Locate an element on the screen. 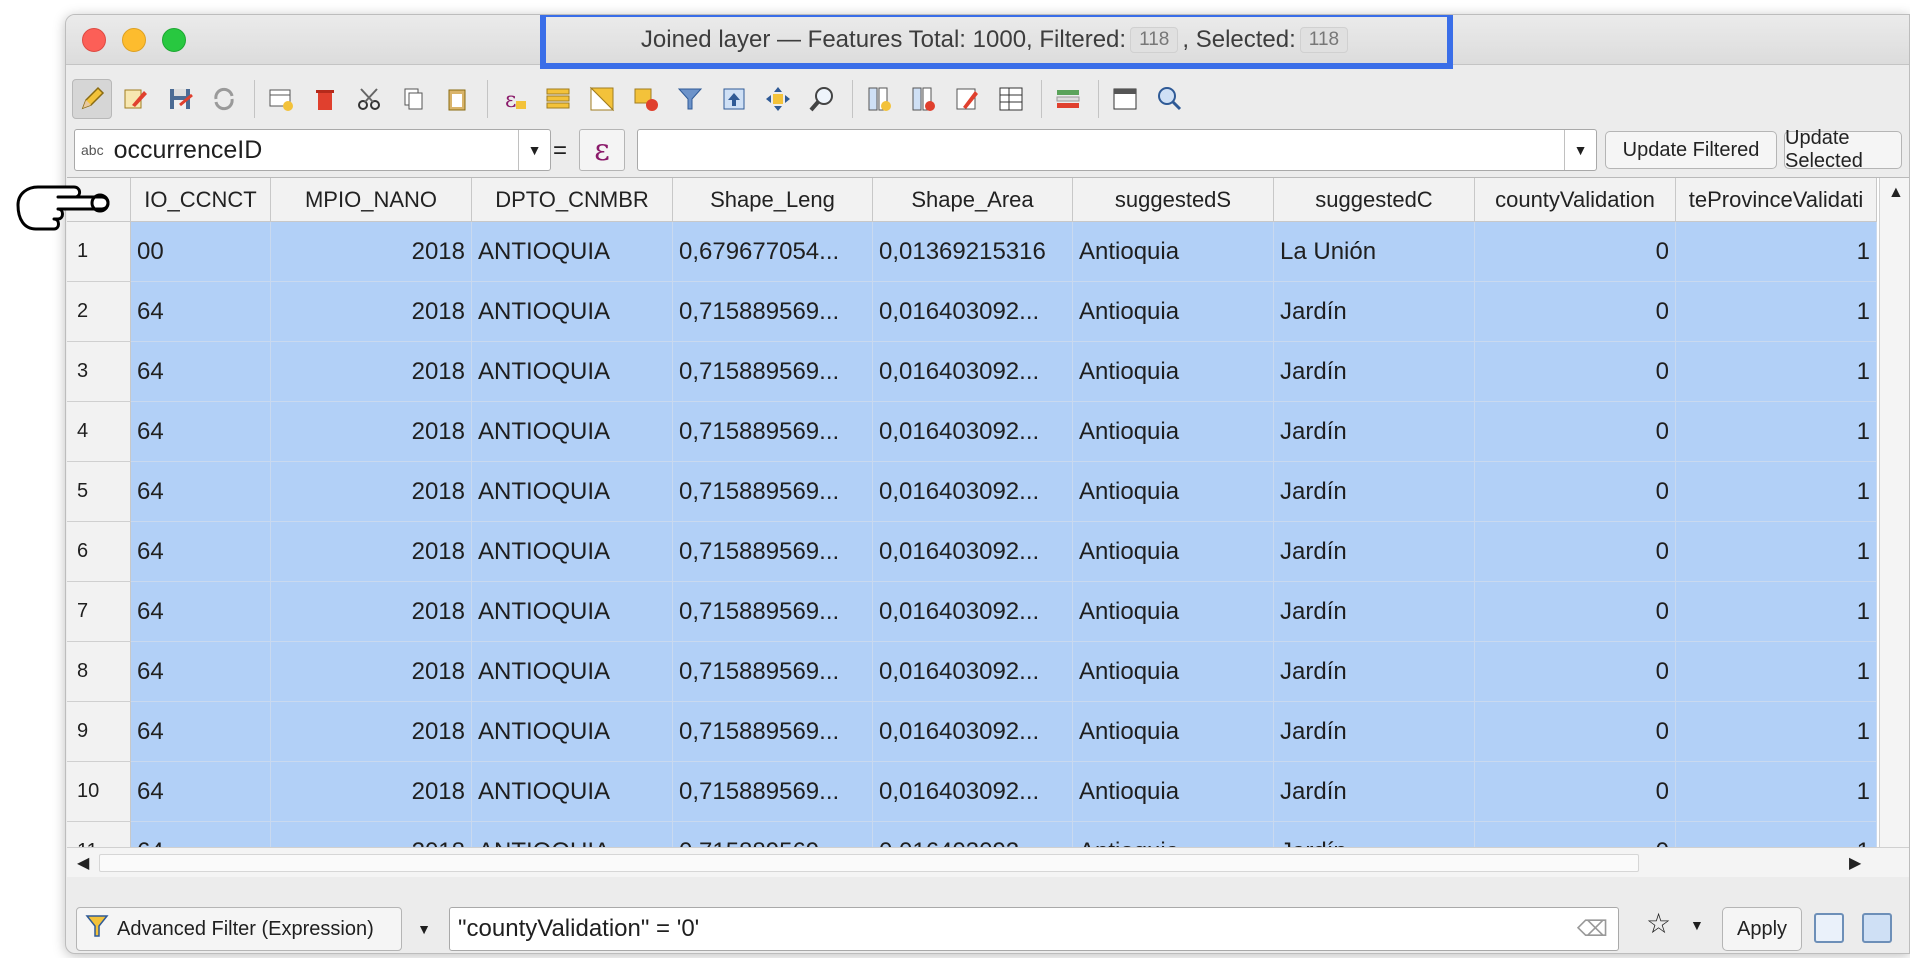 Image resolution: width=1910 pixels, height=958 pixels. field-calculator-icon is located at coordinates (967, 99).